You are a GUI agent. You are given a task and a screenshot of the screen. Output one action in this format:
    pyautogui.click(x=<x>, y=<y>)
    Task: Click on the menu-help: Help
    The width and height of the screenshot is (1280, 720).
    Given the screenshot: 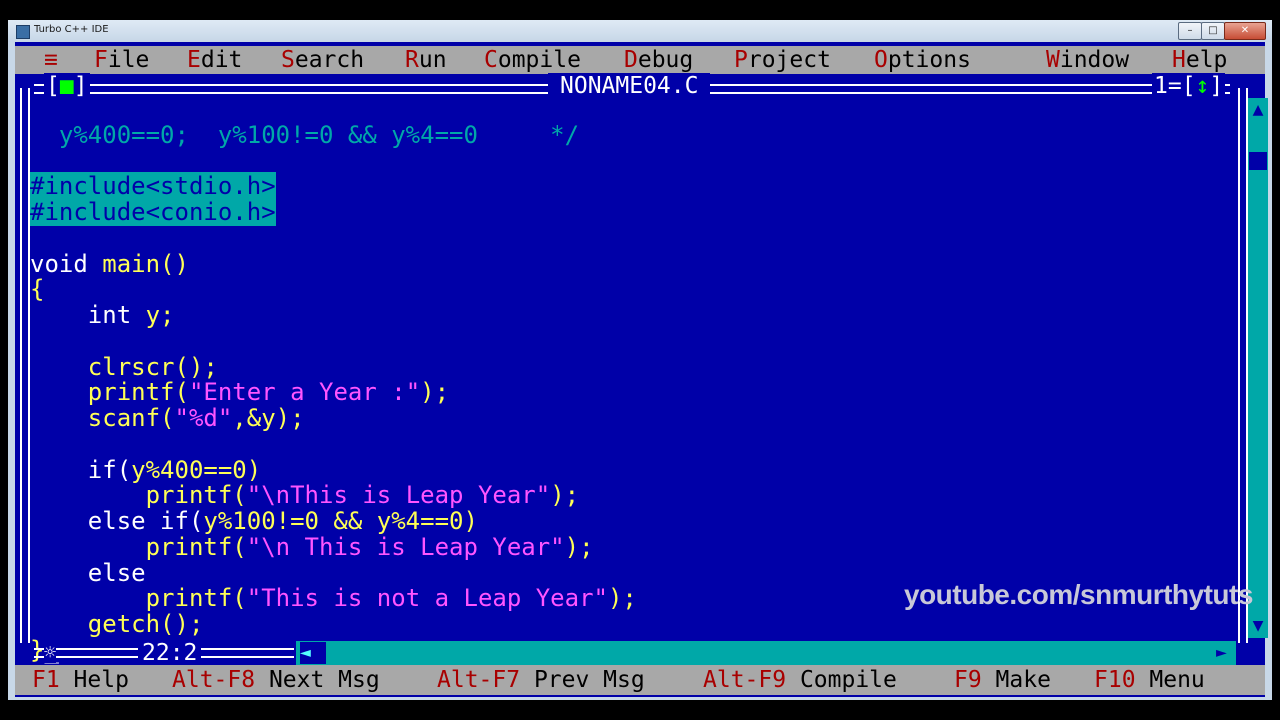 What is the action you would take?
    pyautogui.click(x=1199, y=60)
    